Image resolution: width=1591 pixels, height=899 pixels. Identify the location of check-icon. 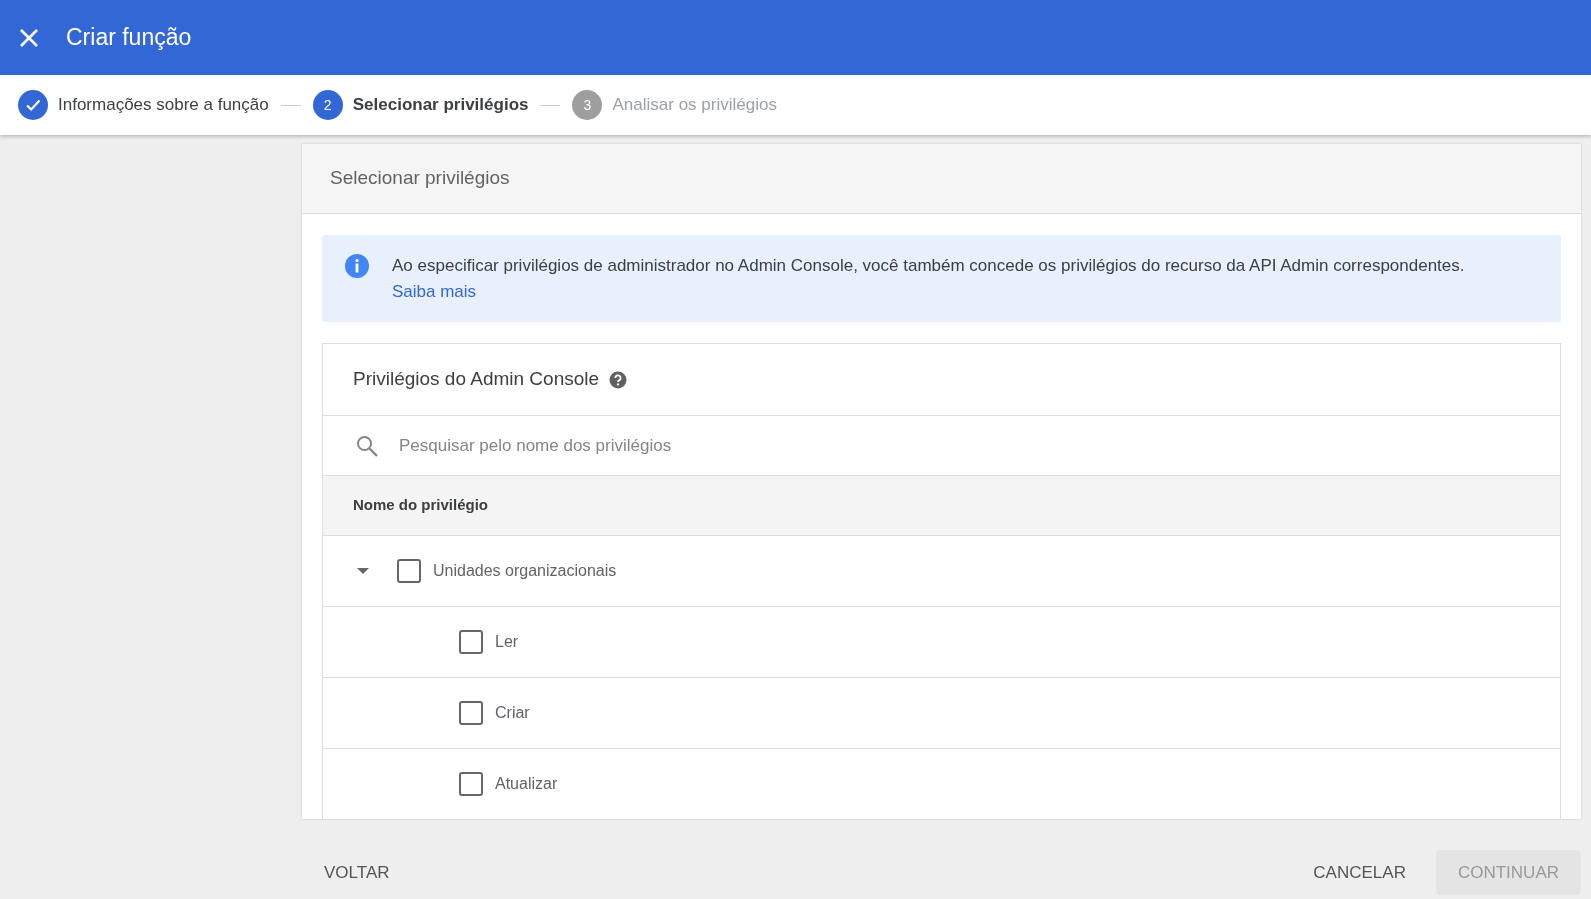
(33, 105).